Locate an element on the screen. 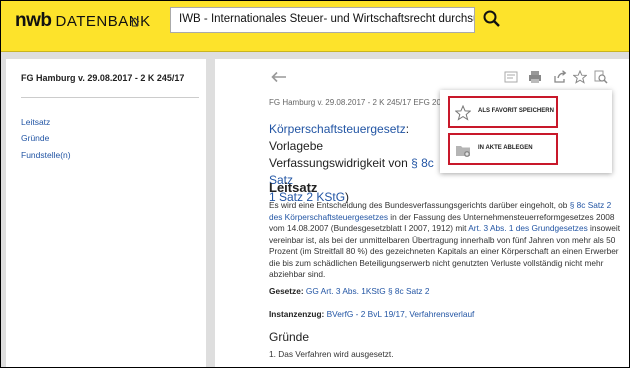 This screenshot has width=630, height=368. print-icon is located at coordinates (535, 77).